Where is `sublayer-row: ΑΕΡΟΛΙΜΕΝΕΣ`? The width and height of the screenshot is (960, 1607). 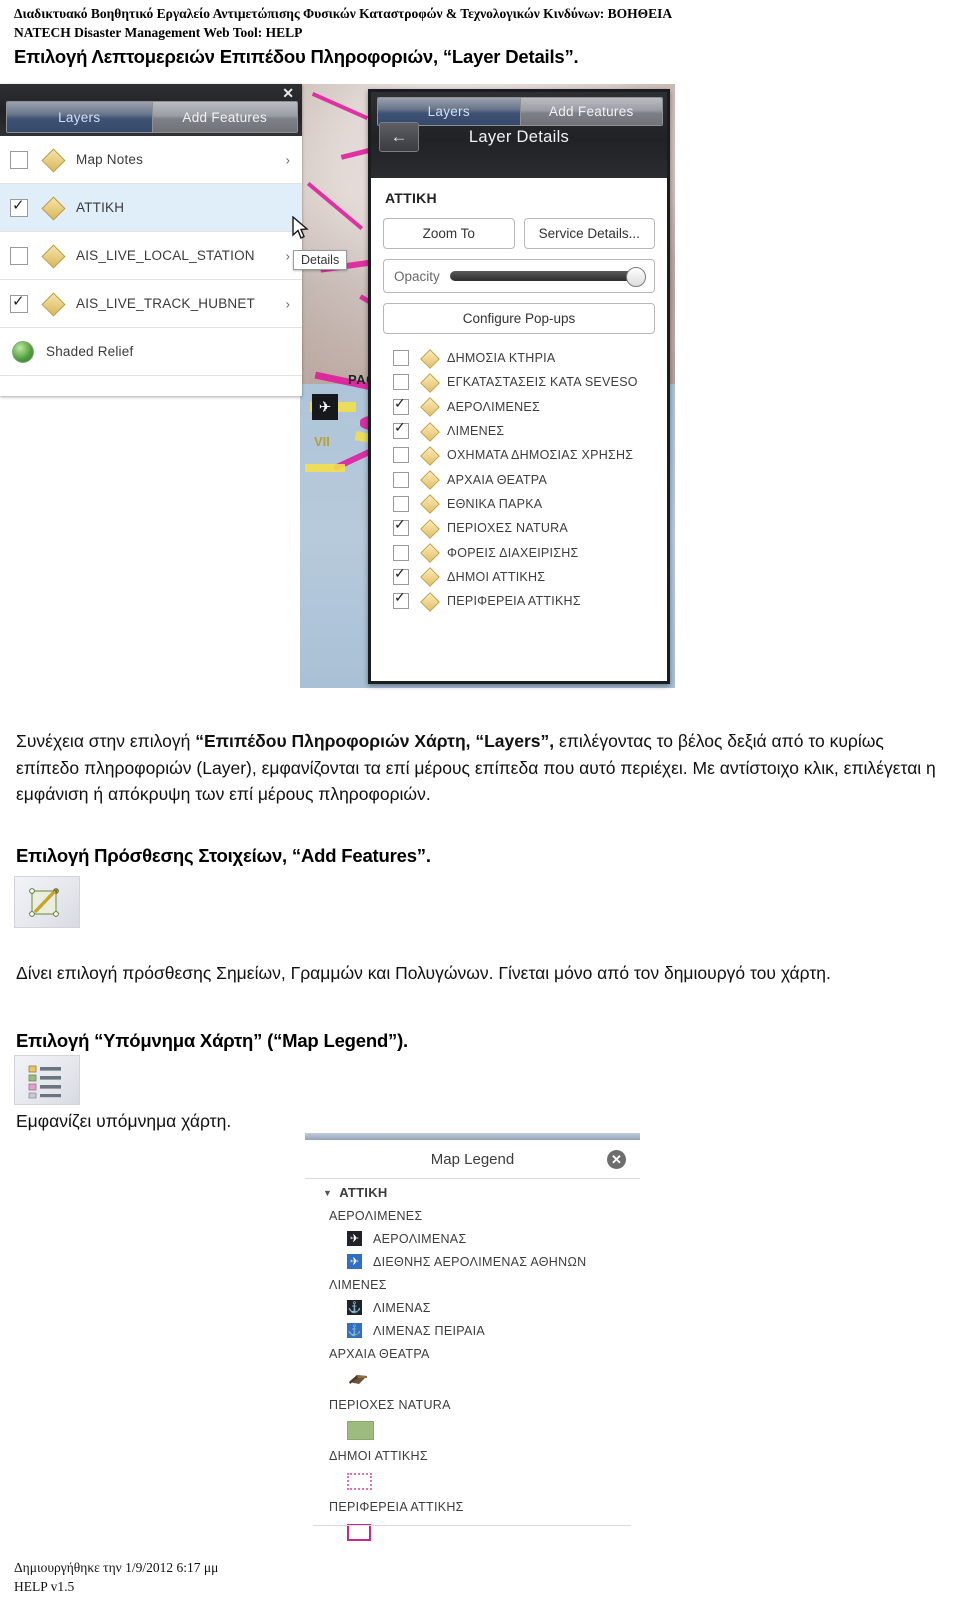 sublayer-row: ΑΕΡΟΛΙΜΕΝΕΣ is located at coordinates (530, 407).